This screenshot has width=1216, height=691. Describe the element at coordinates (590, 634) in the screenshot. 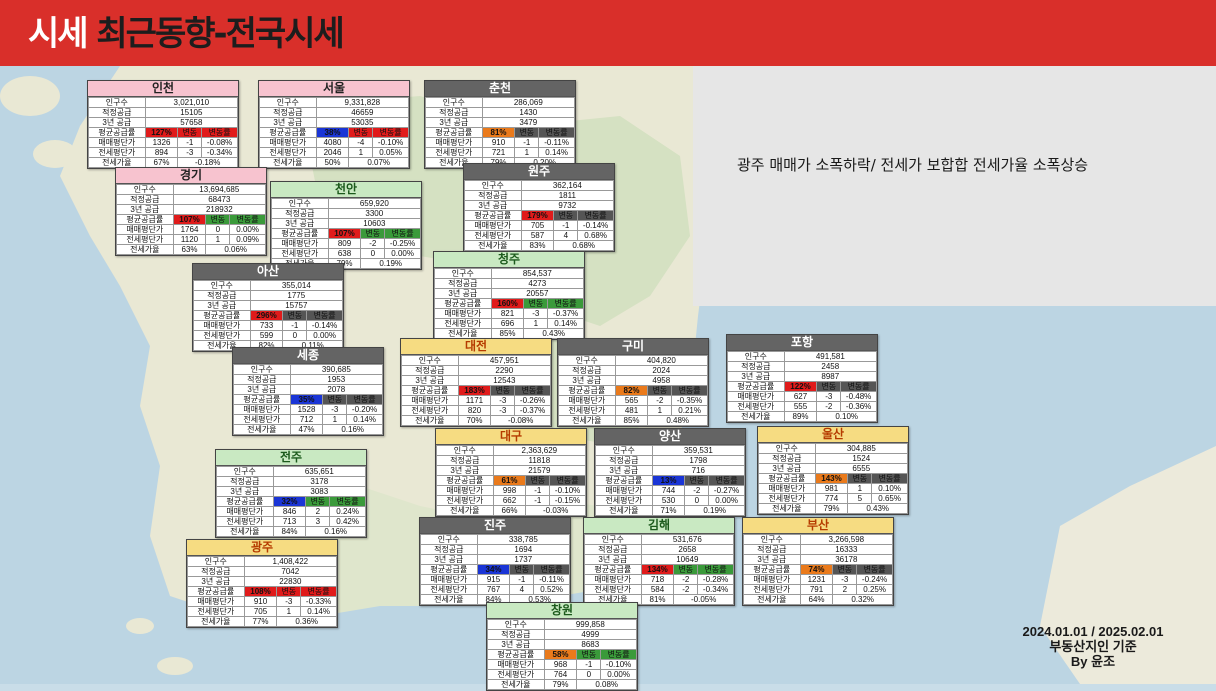

I see `proper-supply-value: 4999` at that location.